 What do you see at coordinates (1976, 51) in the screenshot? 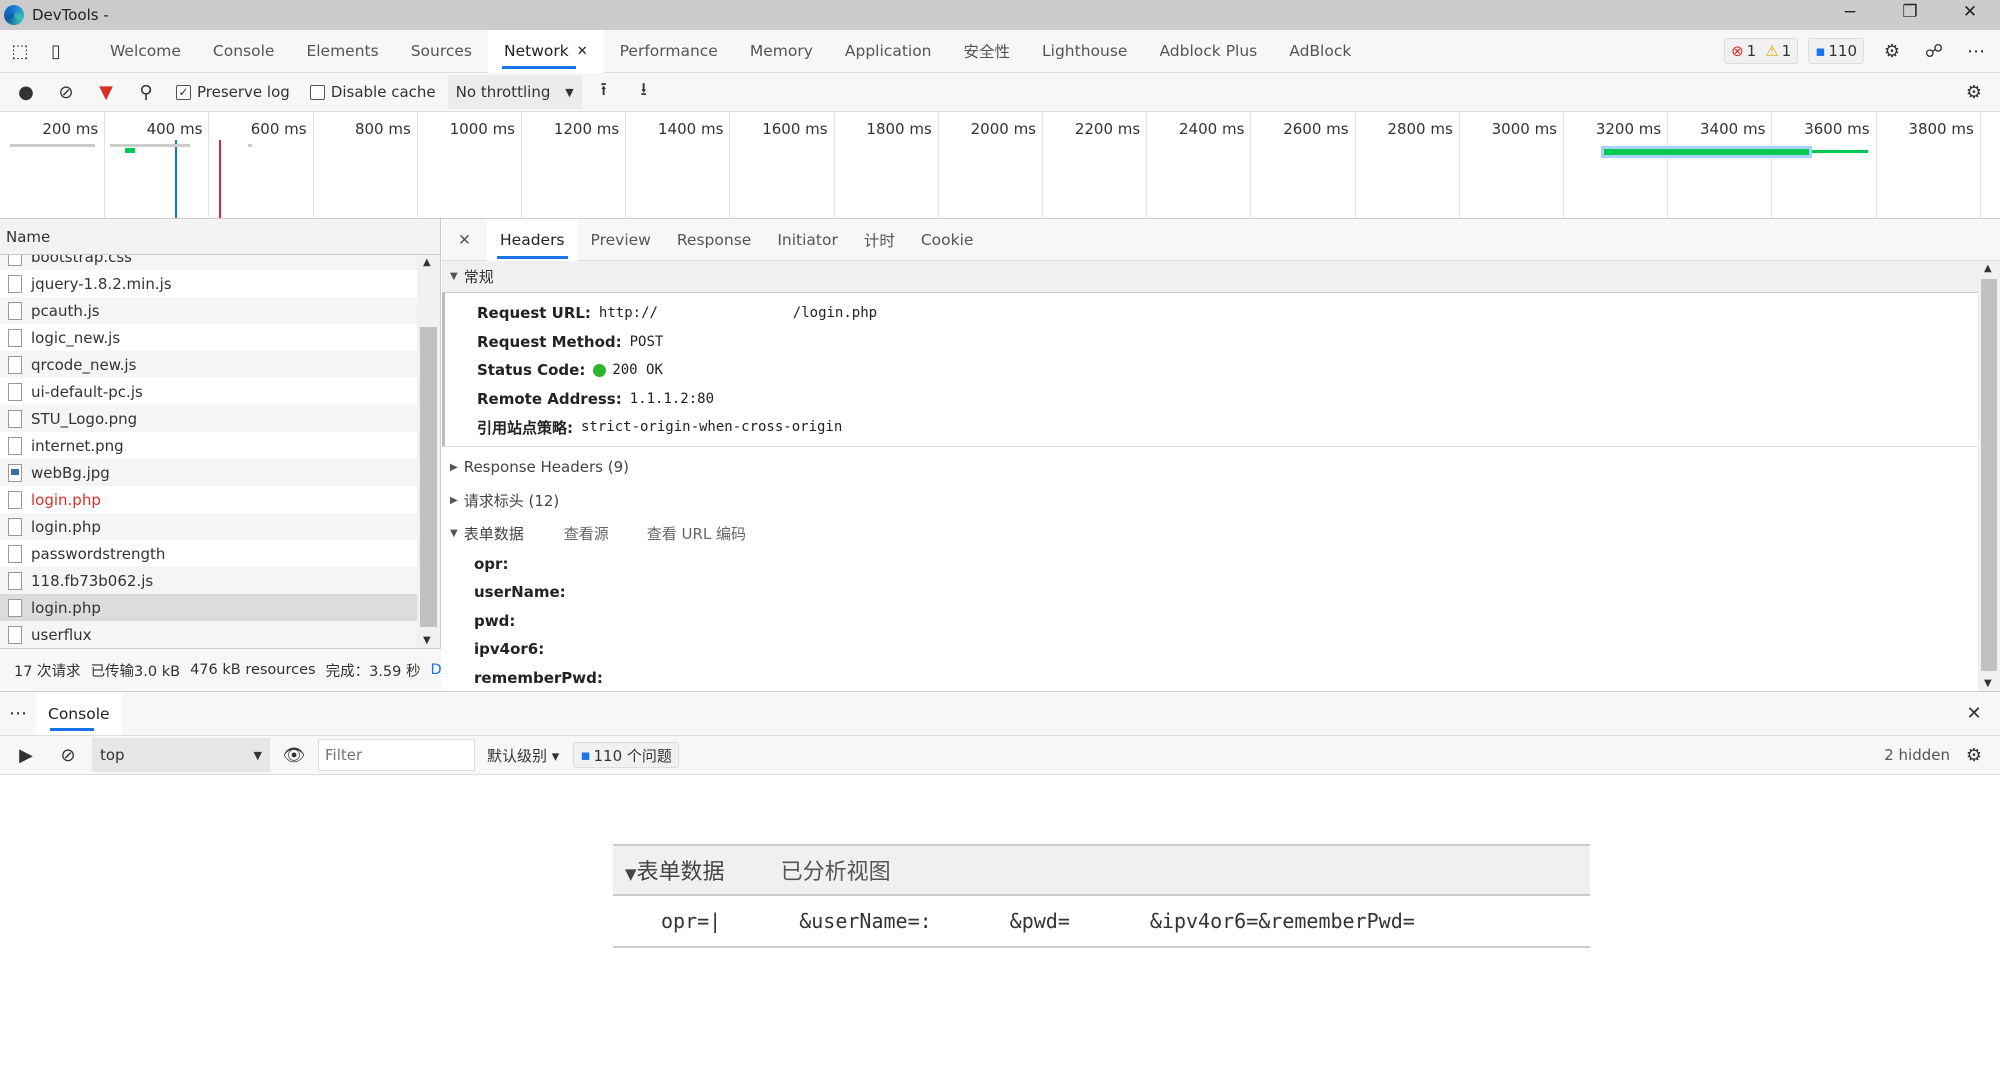
I see `more-options-icon: ⋯` at bounding box center [1976, 51].